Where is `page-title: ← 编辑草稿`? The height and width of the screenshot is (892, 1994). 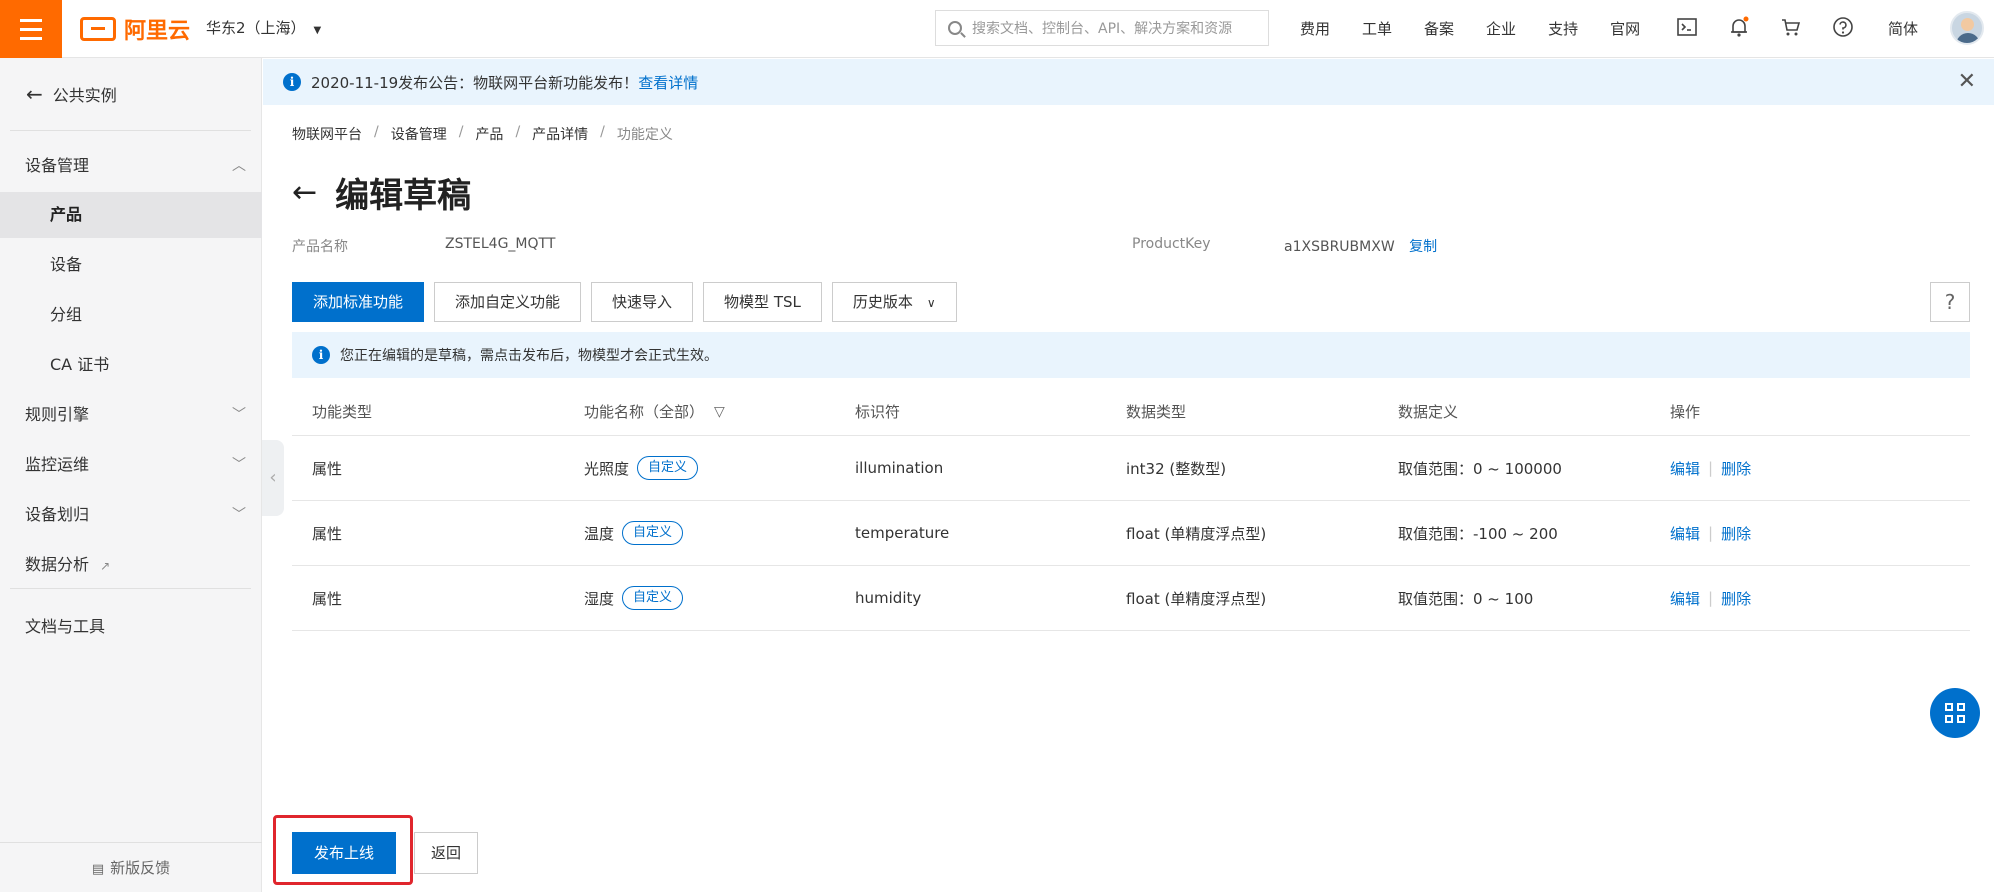
page-title: ← 编辑草稿 is located at coordinates (381, 192).